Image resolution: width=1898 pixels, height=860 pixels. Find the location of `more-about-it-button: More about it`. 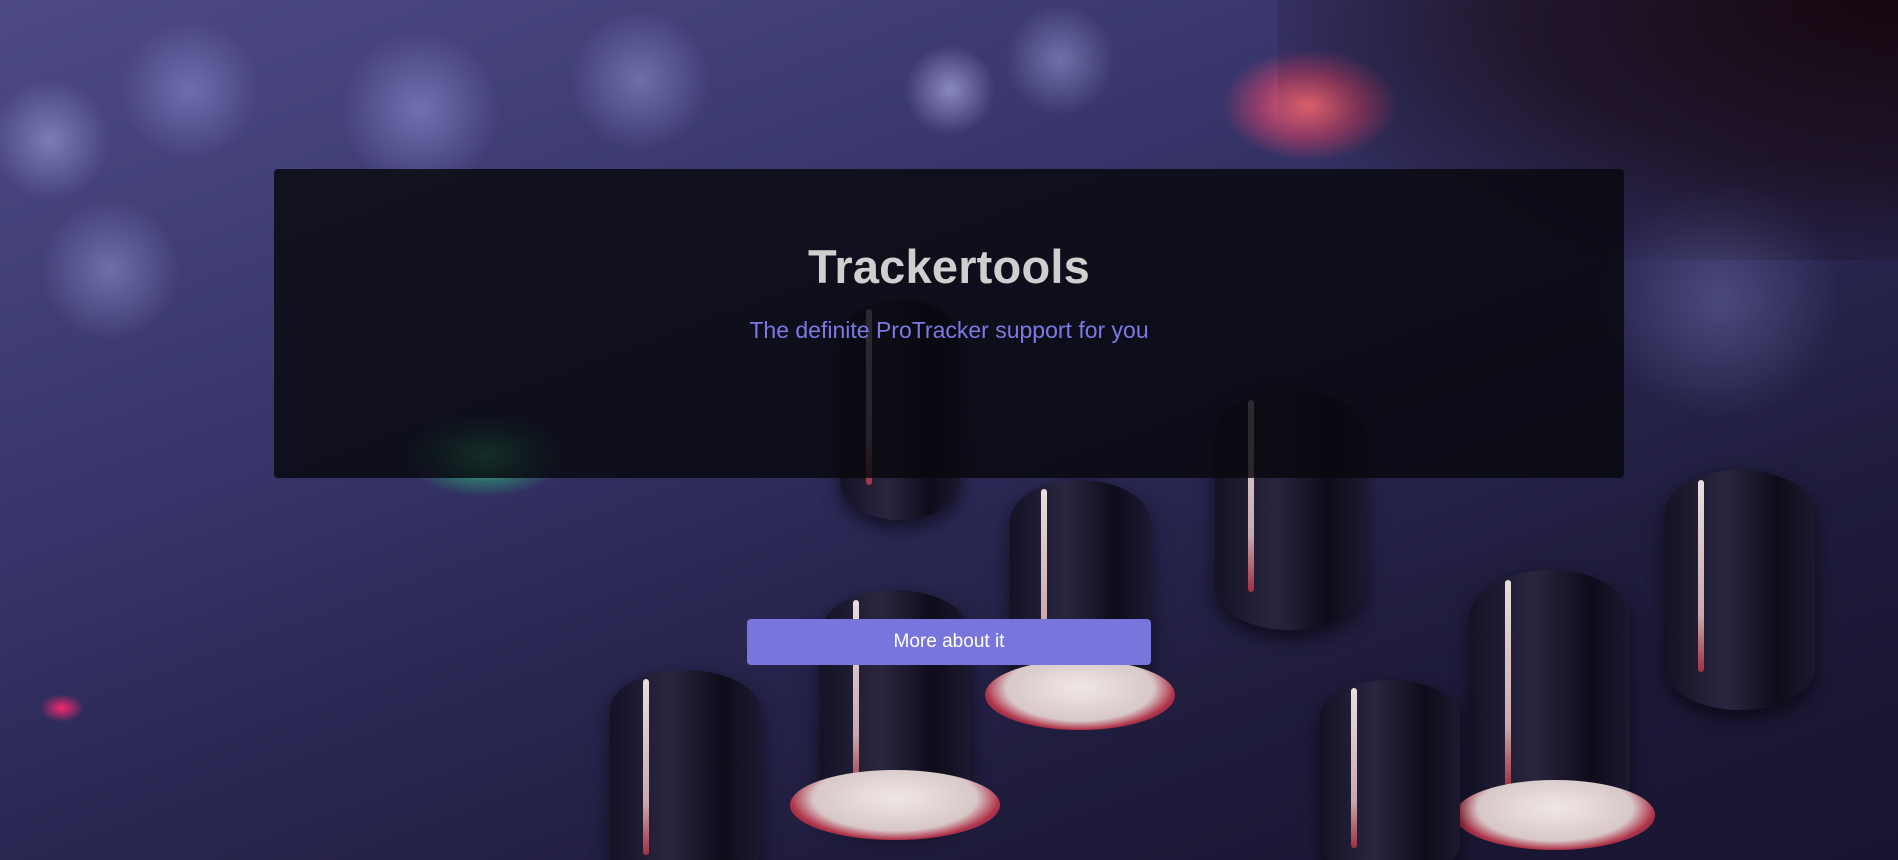

more-about-it-button: More about it is located at coordinates (949, 642).